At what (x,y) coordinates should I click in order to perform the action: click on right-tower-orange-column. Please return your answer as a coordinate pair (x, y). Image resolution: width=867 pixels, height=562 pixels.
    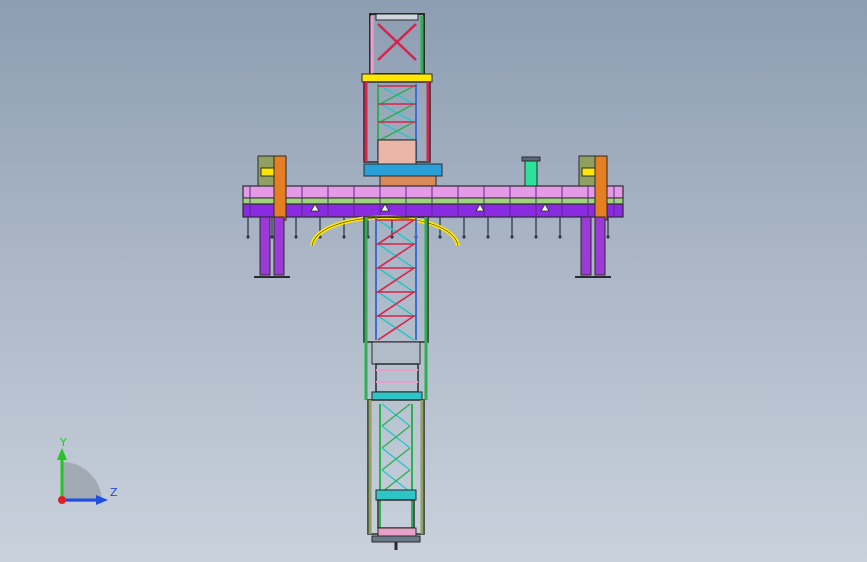
    Looking at the image, I should click on (601, 188).